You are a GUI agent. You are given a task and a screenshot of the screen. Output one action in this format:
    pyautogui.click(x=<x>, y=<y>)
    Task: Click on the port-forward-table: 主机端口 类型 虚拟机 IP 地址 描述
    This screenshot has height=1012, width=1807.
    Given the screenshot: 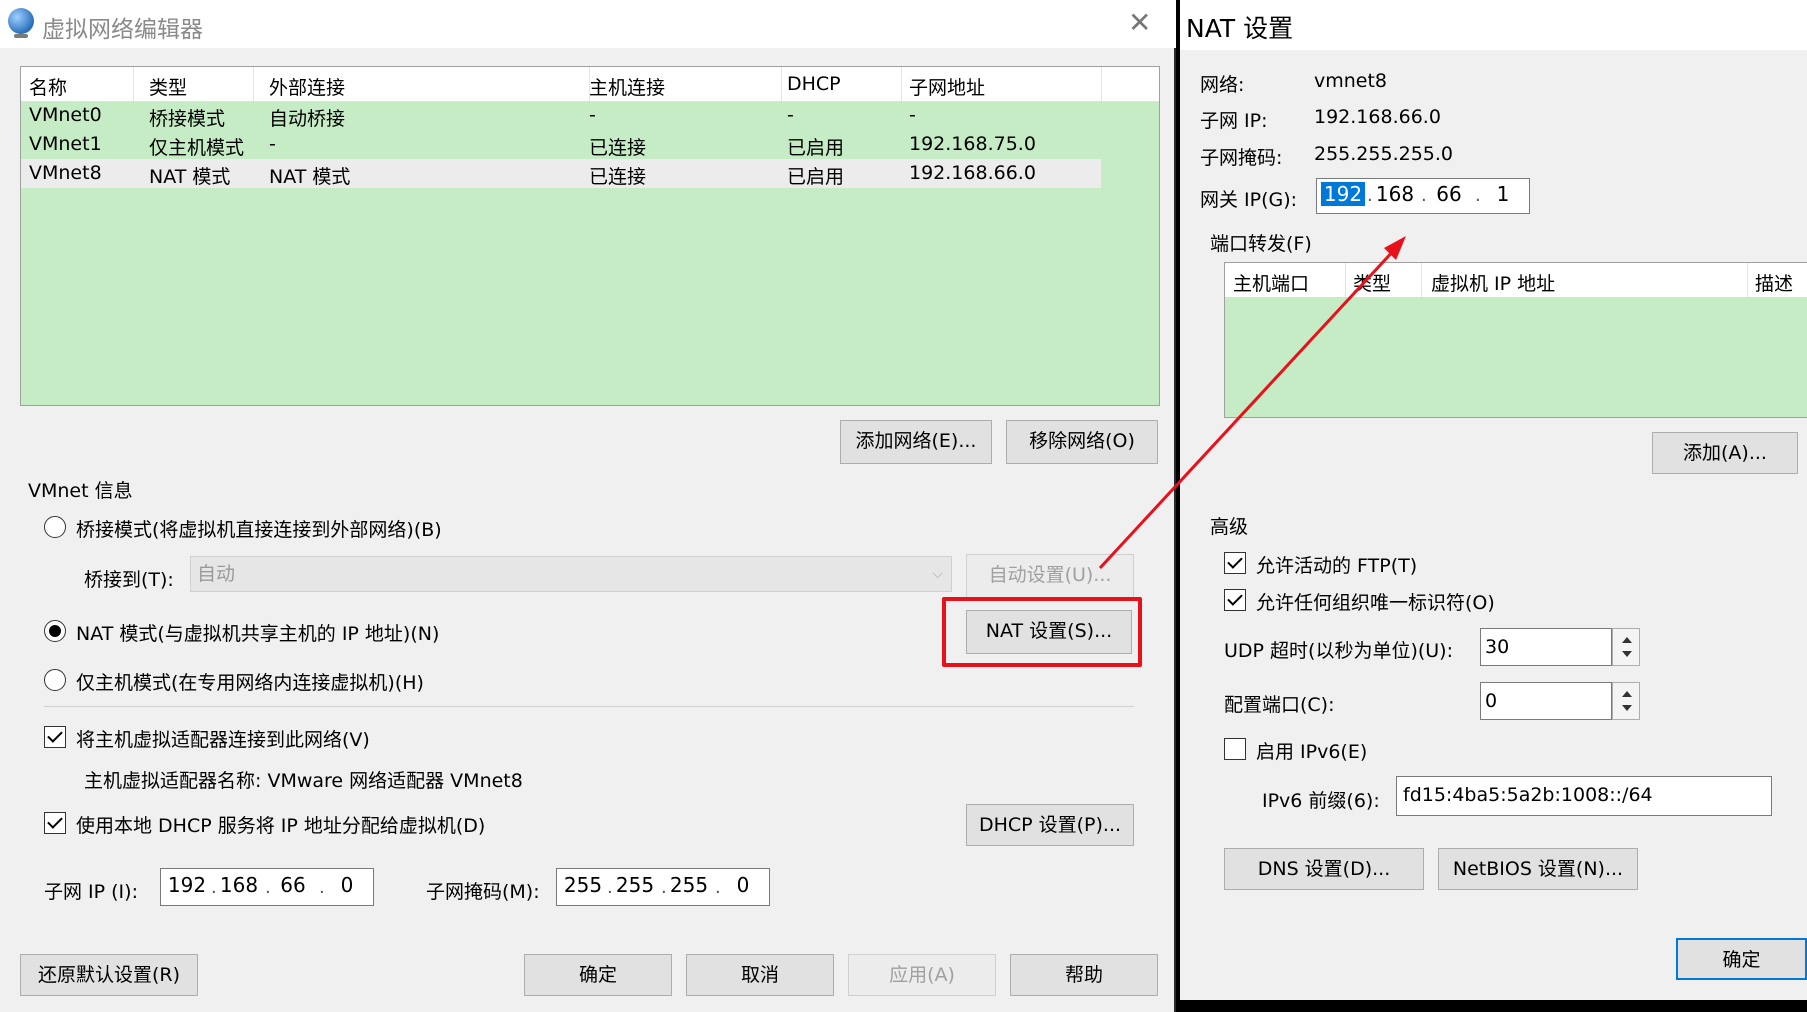 What is the action you would take?
    pyautogui.click(x=1515, y=340)
    